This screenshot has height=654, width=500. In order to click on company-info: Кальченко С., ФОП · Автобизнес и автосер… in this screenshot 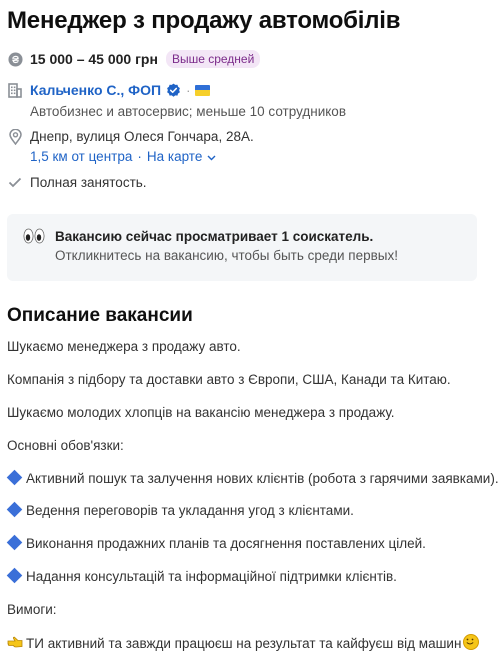, I will do `click(188, 100)`.